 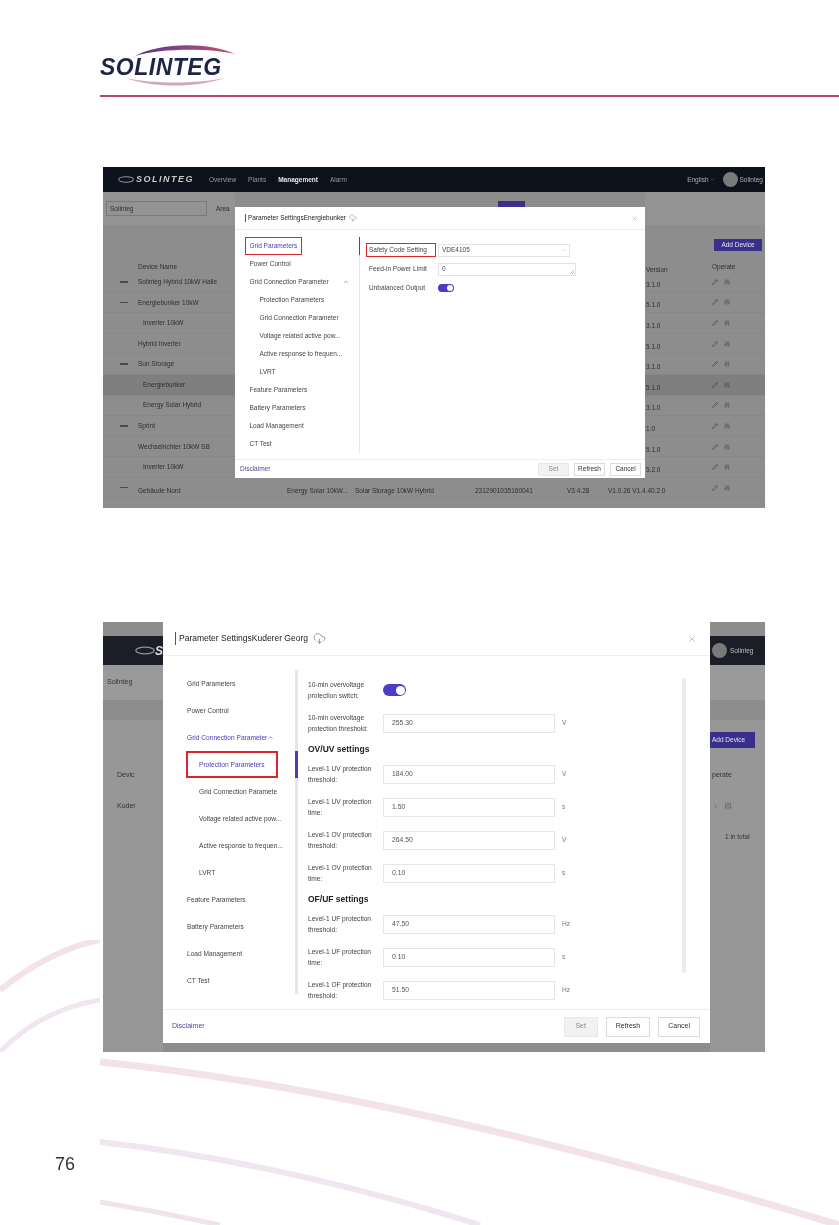 What do you see at coordinates (241, 638) in the screenshot?
I see `dialog-title: Parameter SettingsKuderer Georg` at bounding box center [241, 638].